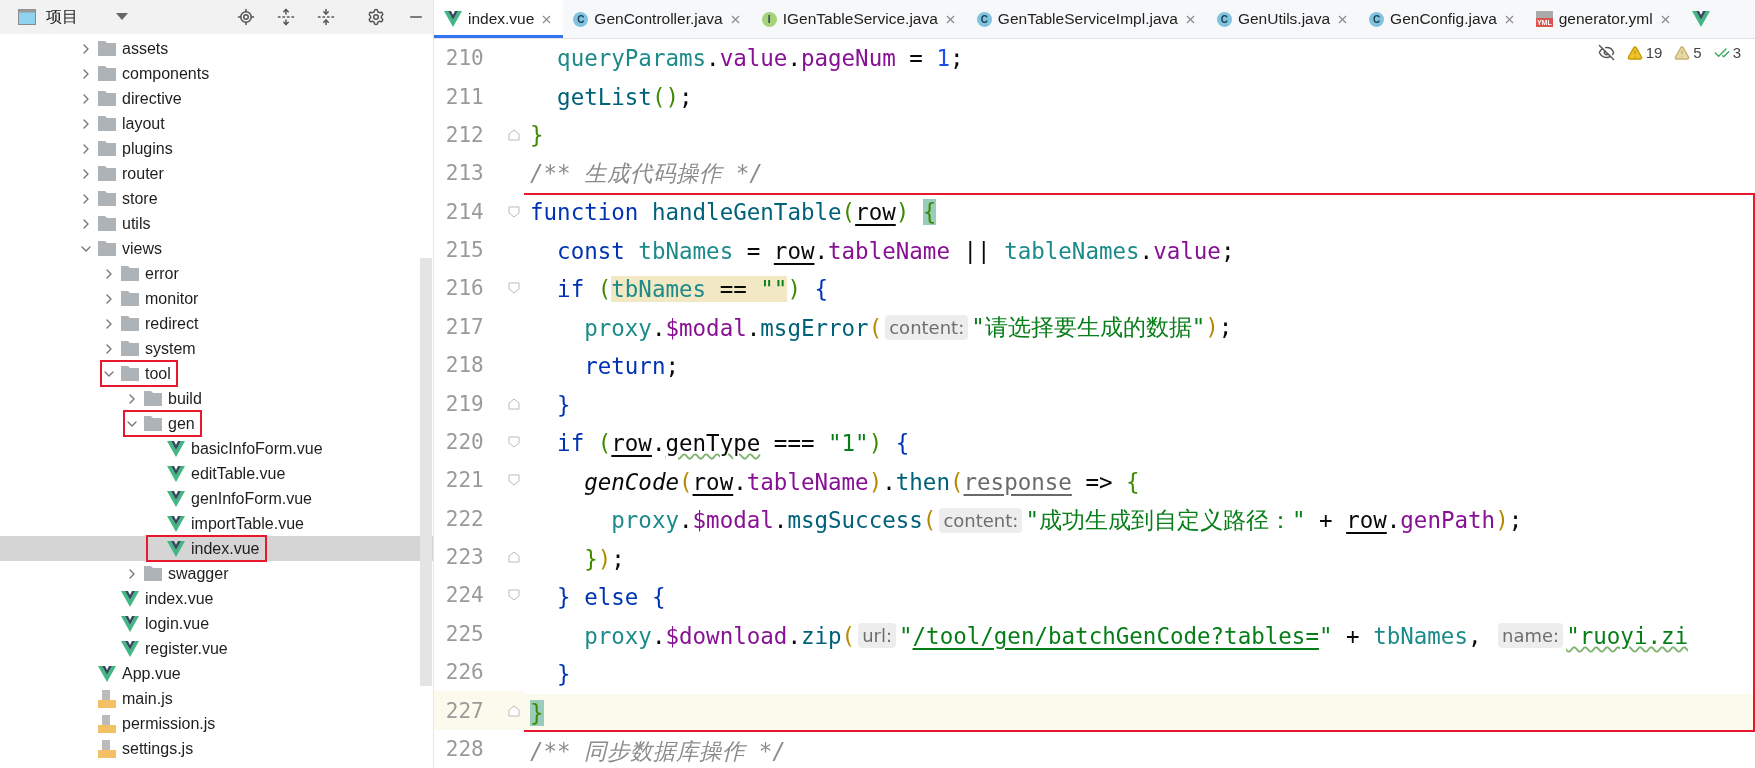 This screenshot has width=1755, height=768. I want to click on editor-tab: I IGenTableService.java, so click(859, 19).